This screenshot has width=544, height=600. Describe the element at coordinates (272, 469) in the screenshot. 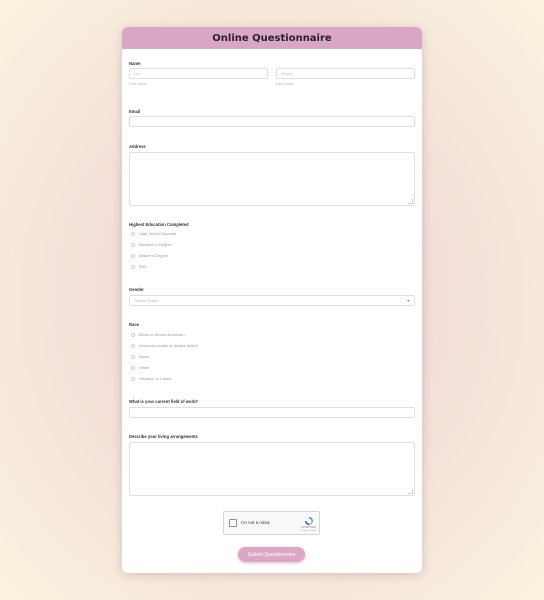

I see `living-textarea` at that location.